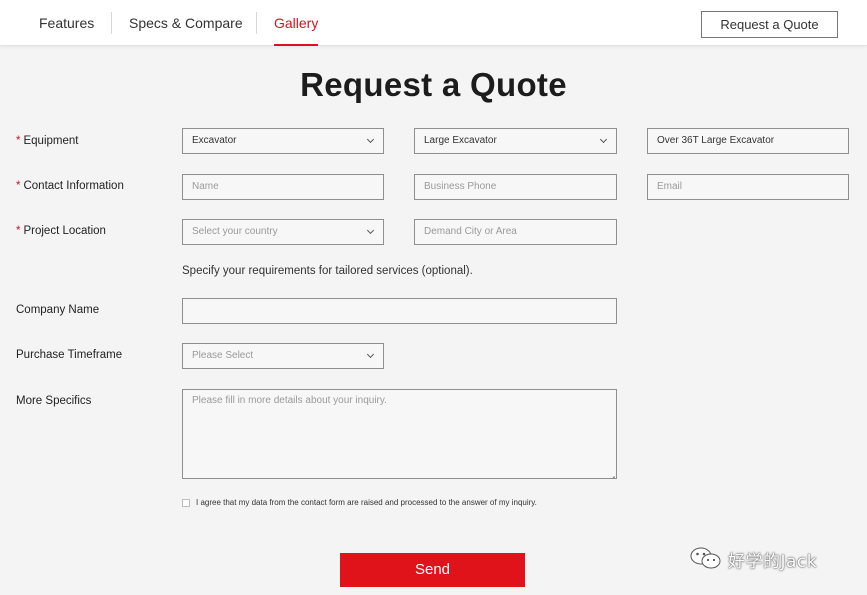 This screenshot has width=867, height=595. What do you see at coordinates (399, 311) in the screenshot?
I see `company-name-input` at bounding box center [399, 311].